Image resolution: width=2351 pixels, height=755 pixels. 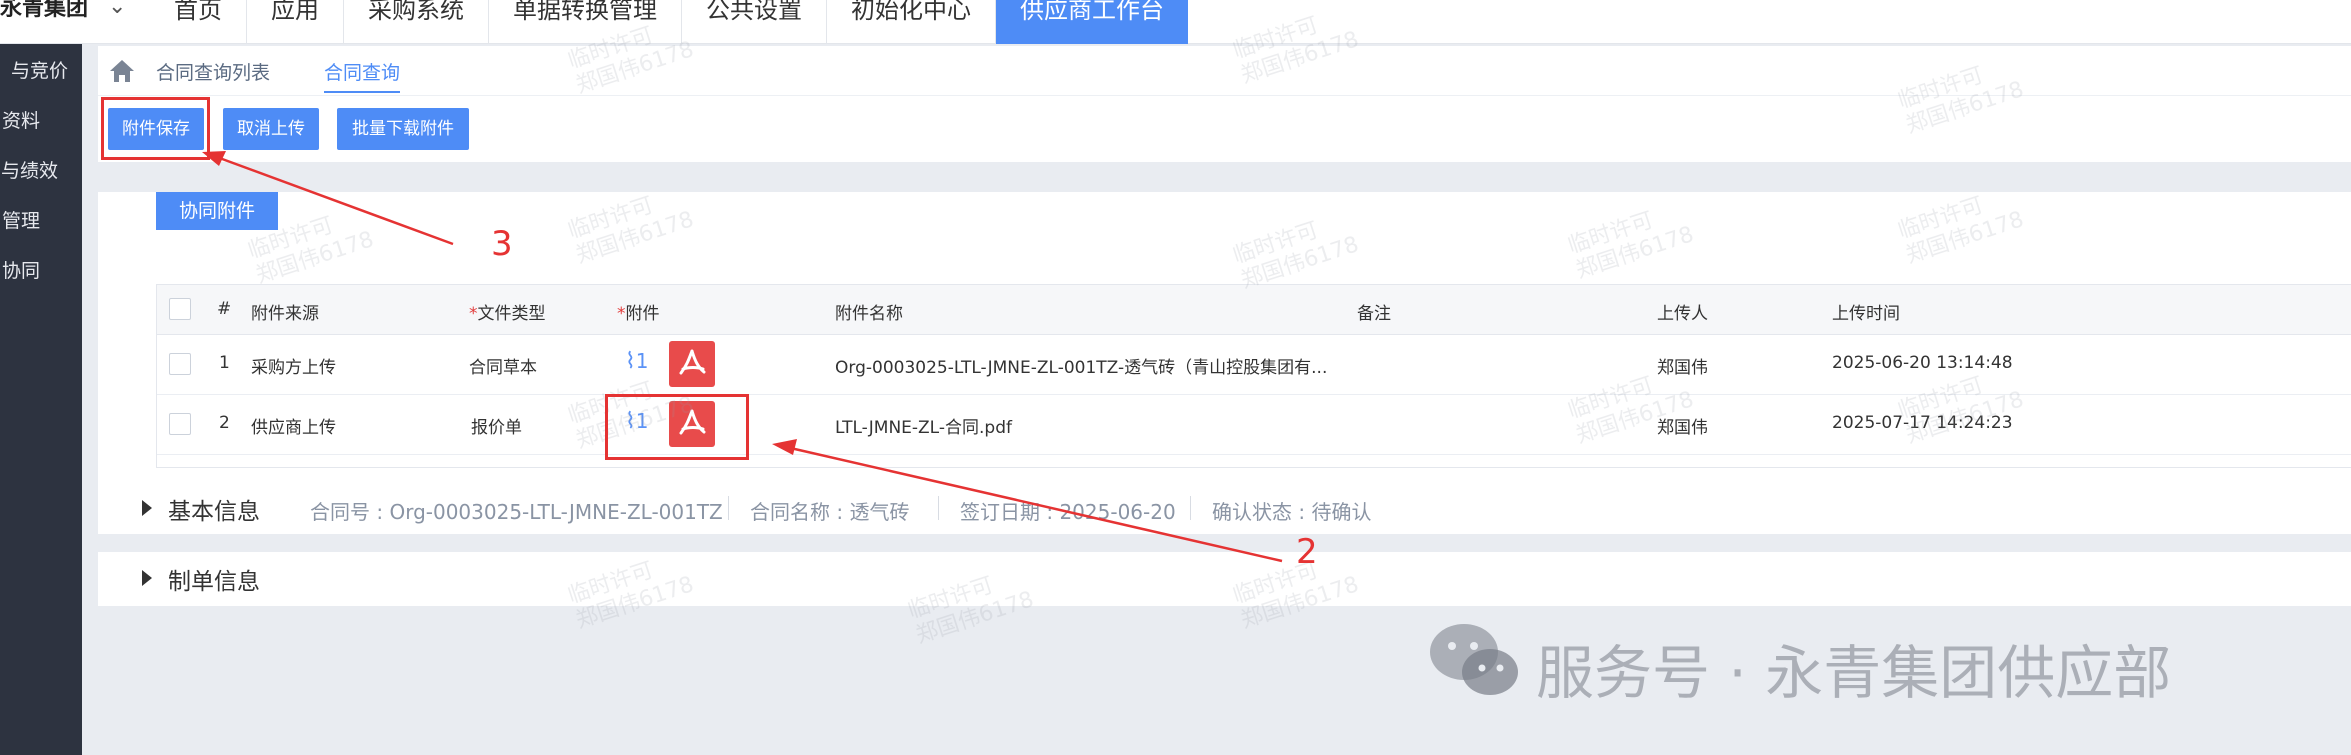 I want to click on toolbar: 附件保存 取消上传 批量下载附件, so click(x=1224, y=129).